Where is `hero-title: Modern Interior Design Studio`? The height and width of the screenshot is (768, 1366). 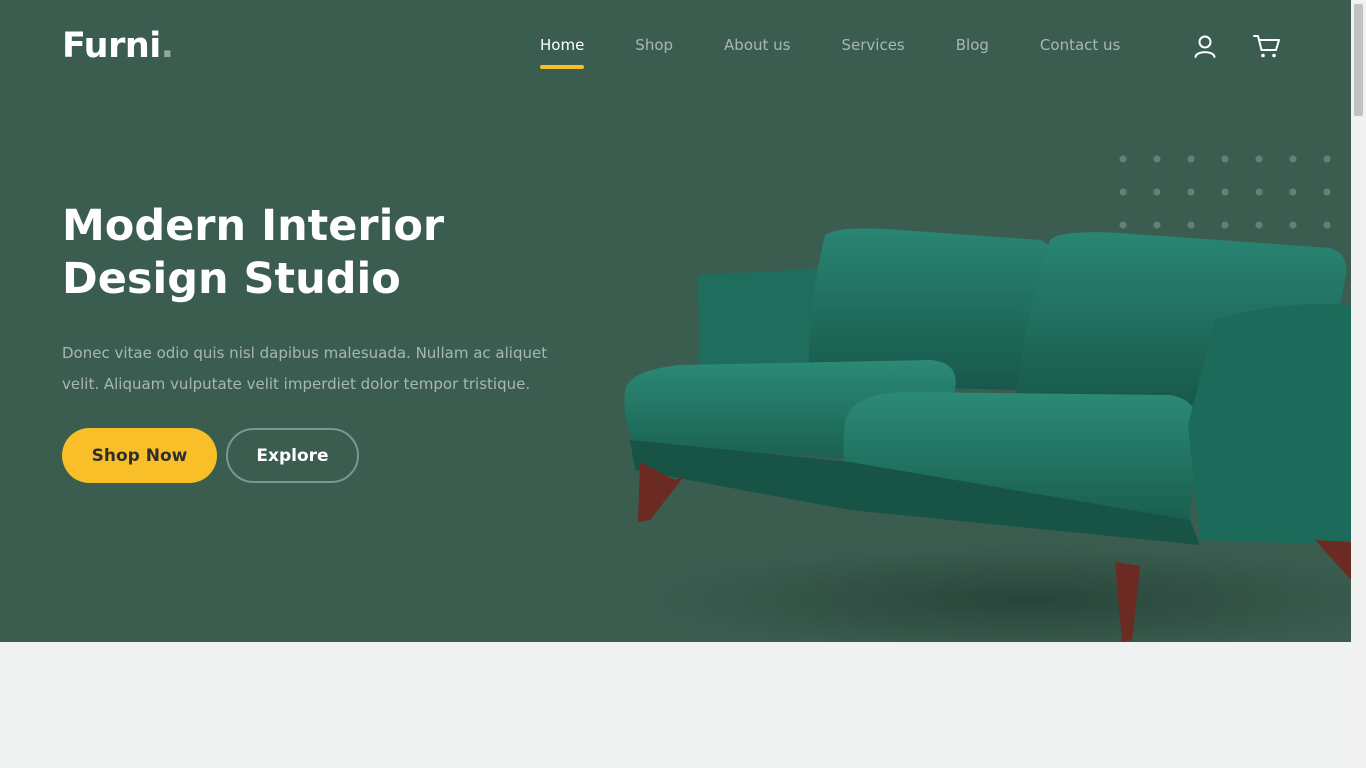
hero-title: Modern Interior Design Studio is located at coordinates (253, 252).